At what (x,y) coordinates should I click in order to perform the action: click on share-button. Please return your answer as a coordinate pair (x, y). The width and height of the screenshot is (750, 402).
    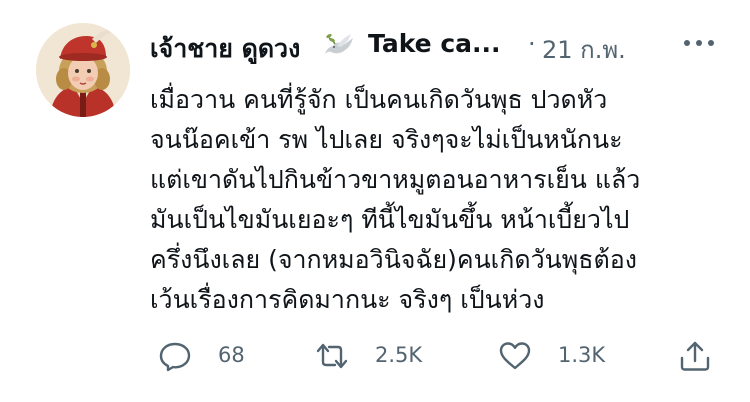
    Looking at the image, I should click on (696, 356).